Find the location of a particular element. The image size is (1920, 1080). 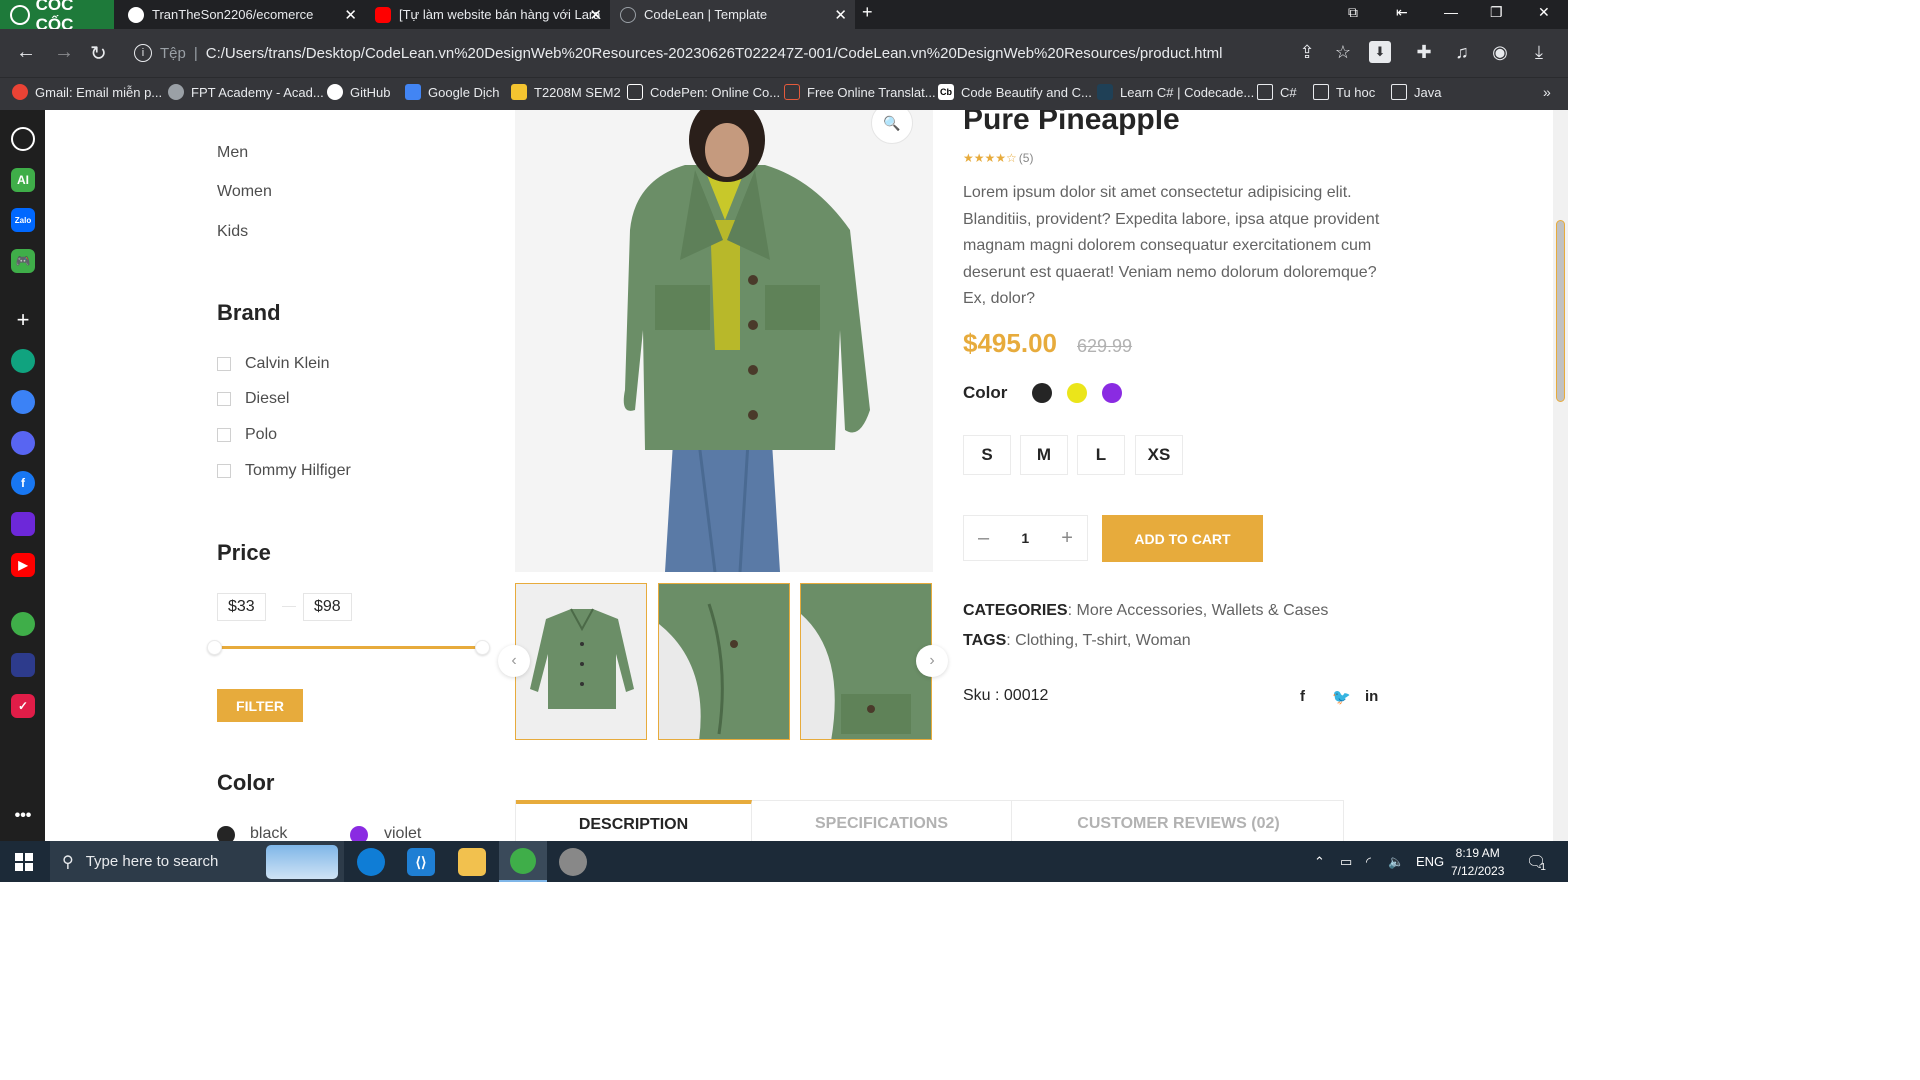

category-women: Women is located at coordinates (244, 192).